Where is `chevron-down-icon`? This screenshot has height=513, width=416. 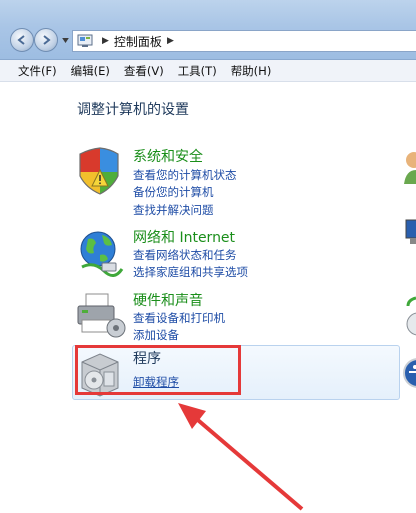
chevron-down-icon is located at coordinates (65, 40).